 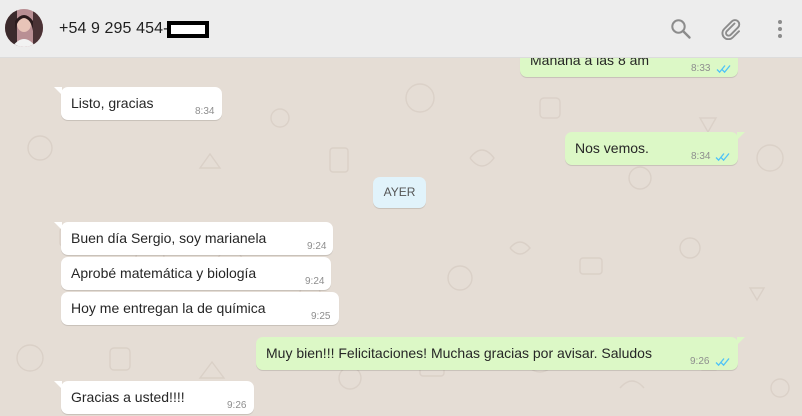 I want to click on message-text: Buen día Sergio, soy marianela, so click(x=169, y=238).